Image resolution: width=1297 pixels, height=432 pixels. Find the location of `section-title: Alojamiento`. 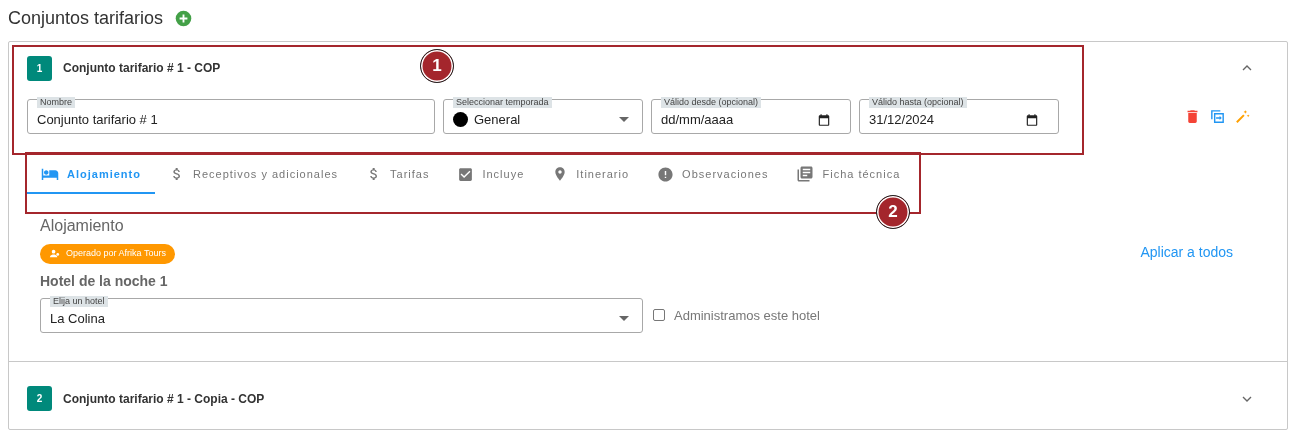

section-title: Alojamiento is located at coordinates (82, 226).